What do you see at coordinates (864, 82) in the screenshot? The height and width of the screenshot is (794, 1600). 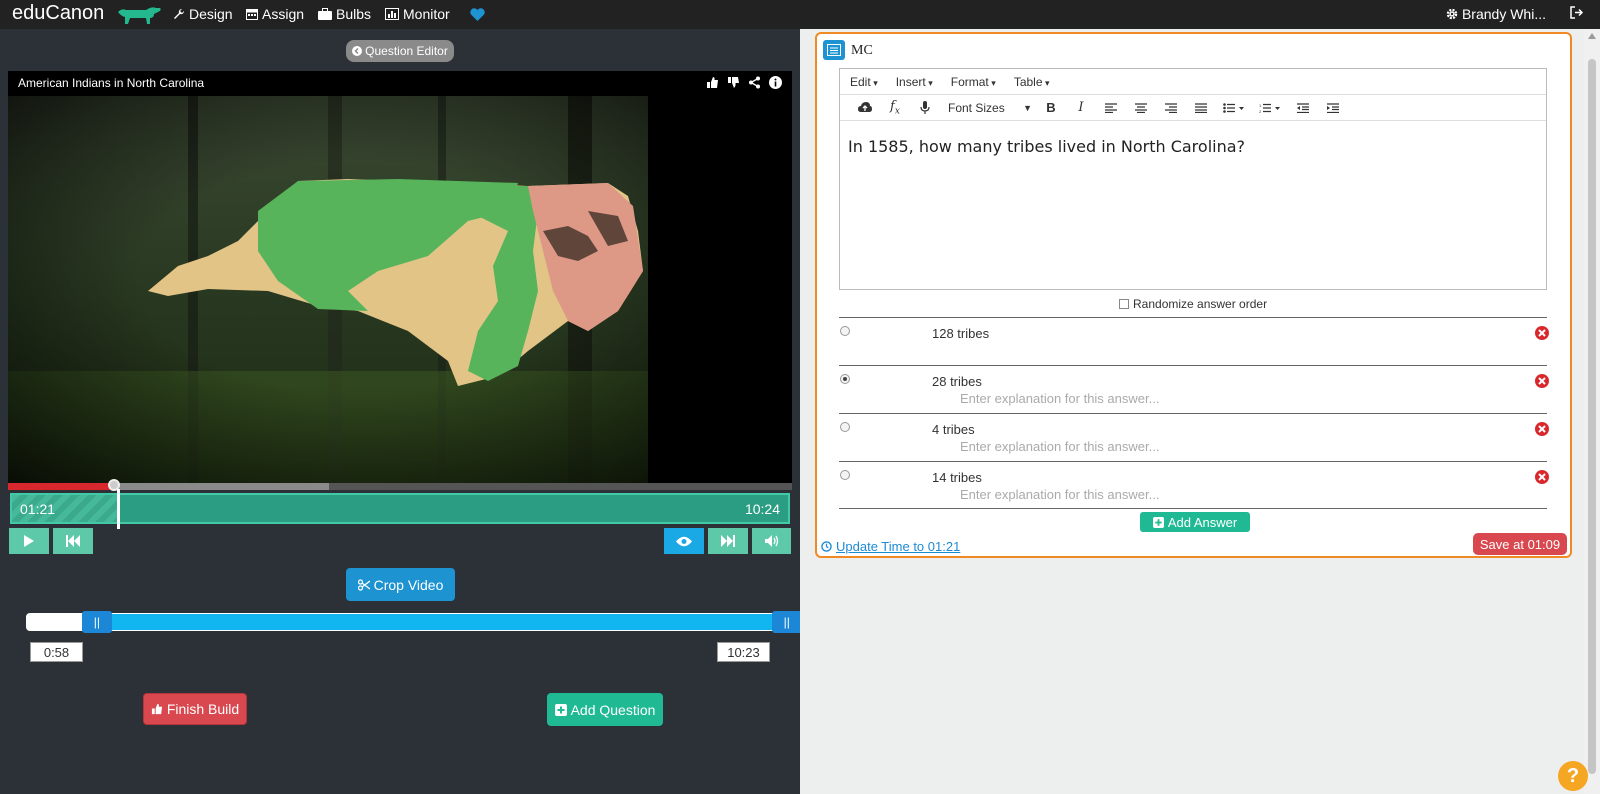 I see `menu-edit: Edit` at bounding box center [864, 82].